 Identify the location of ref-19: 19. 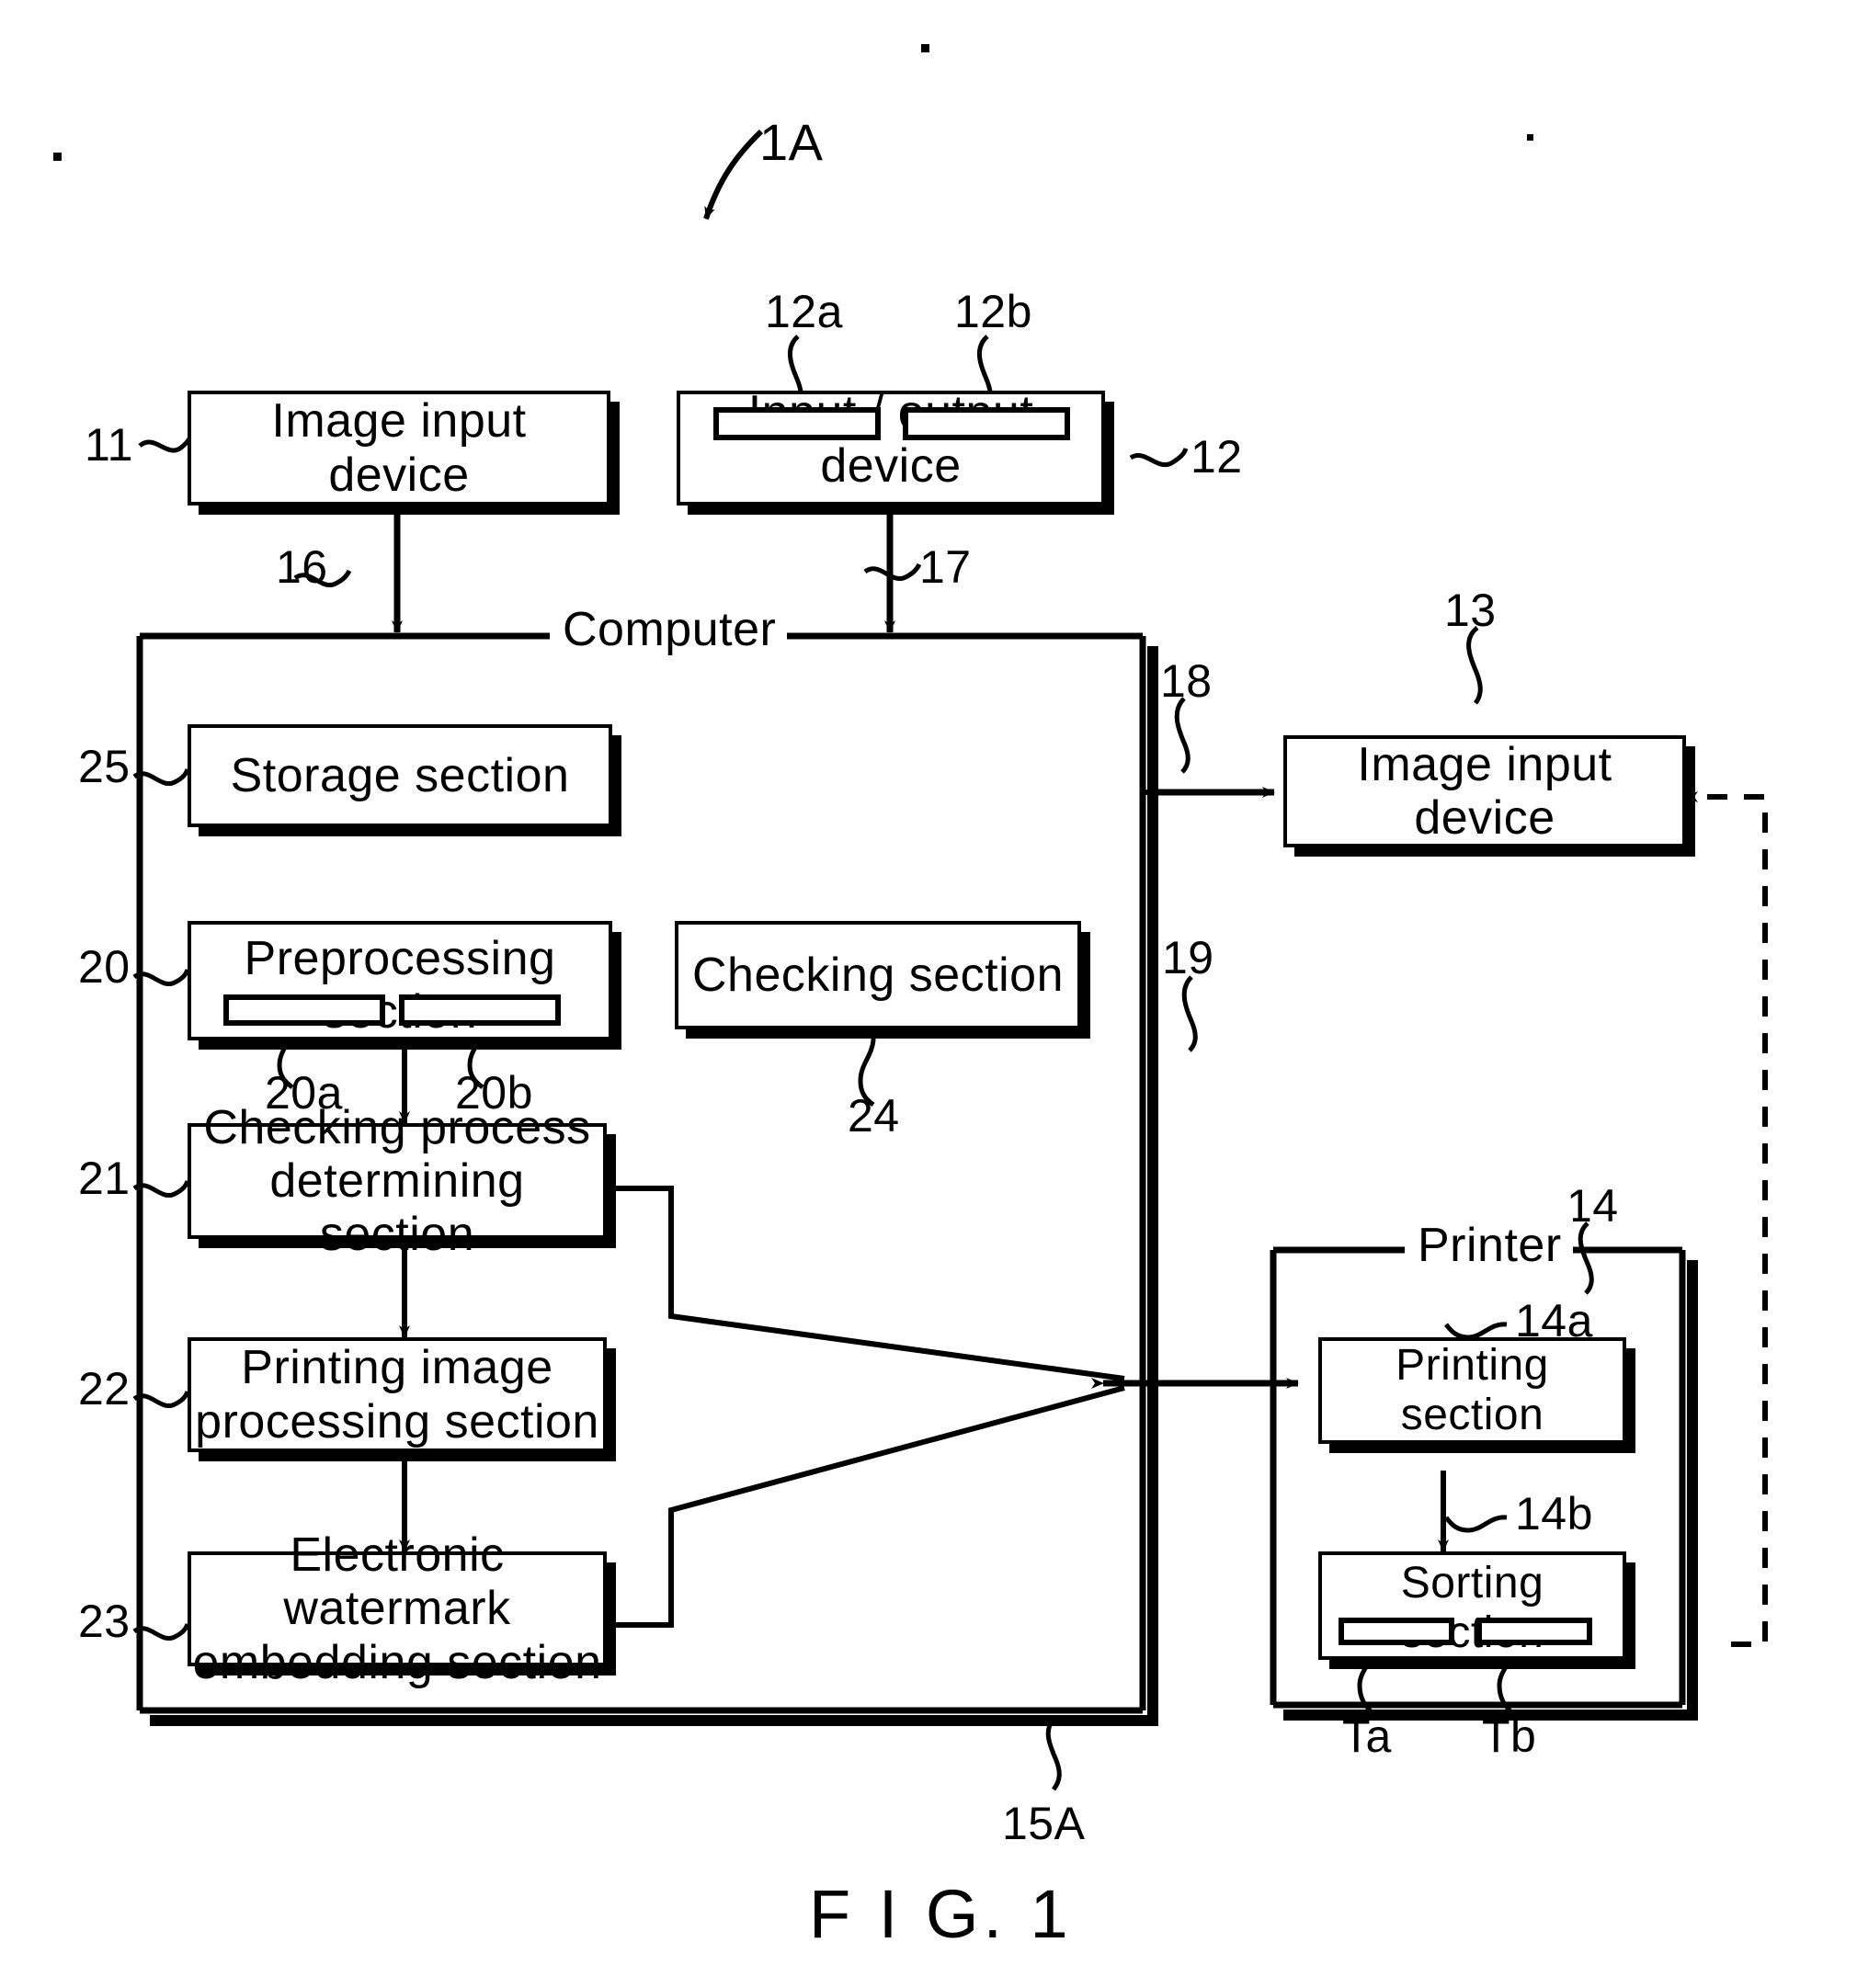
(1188, 957).